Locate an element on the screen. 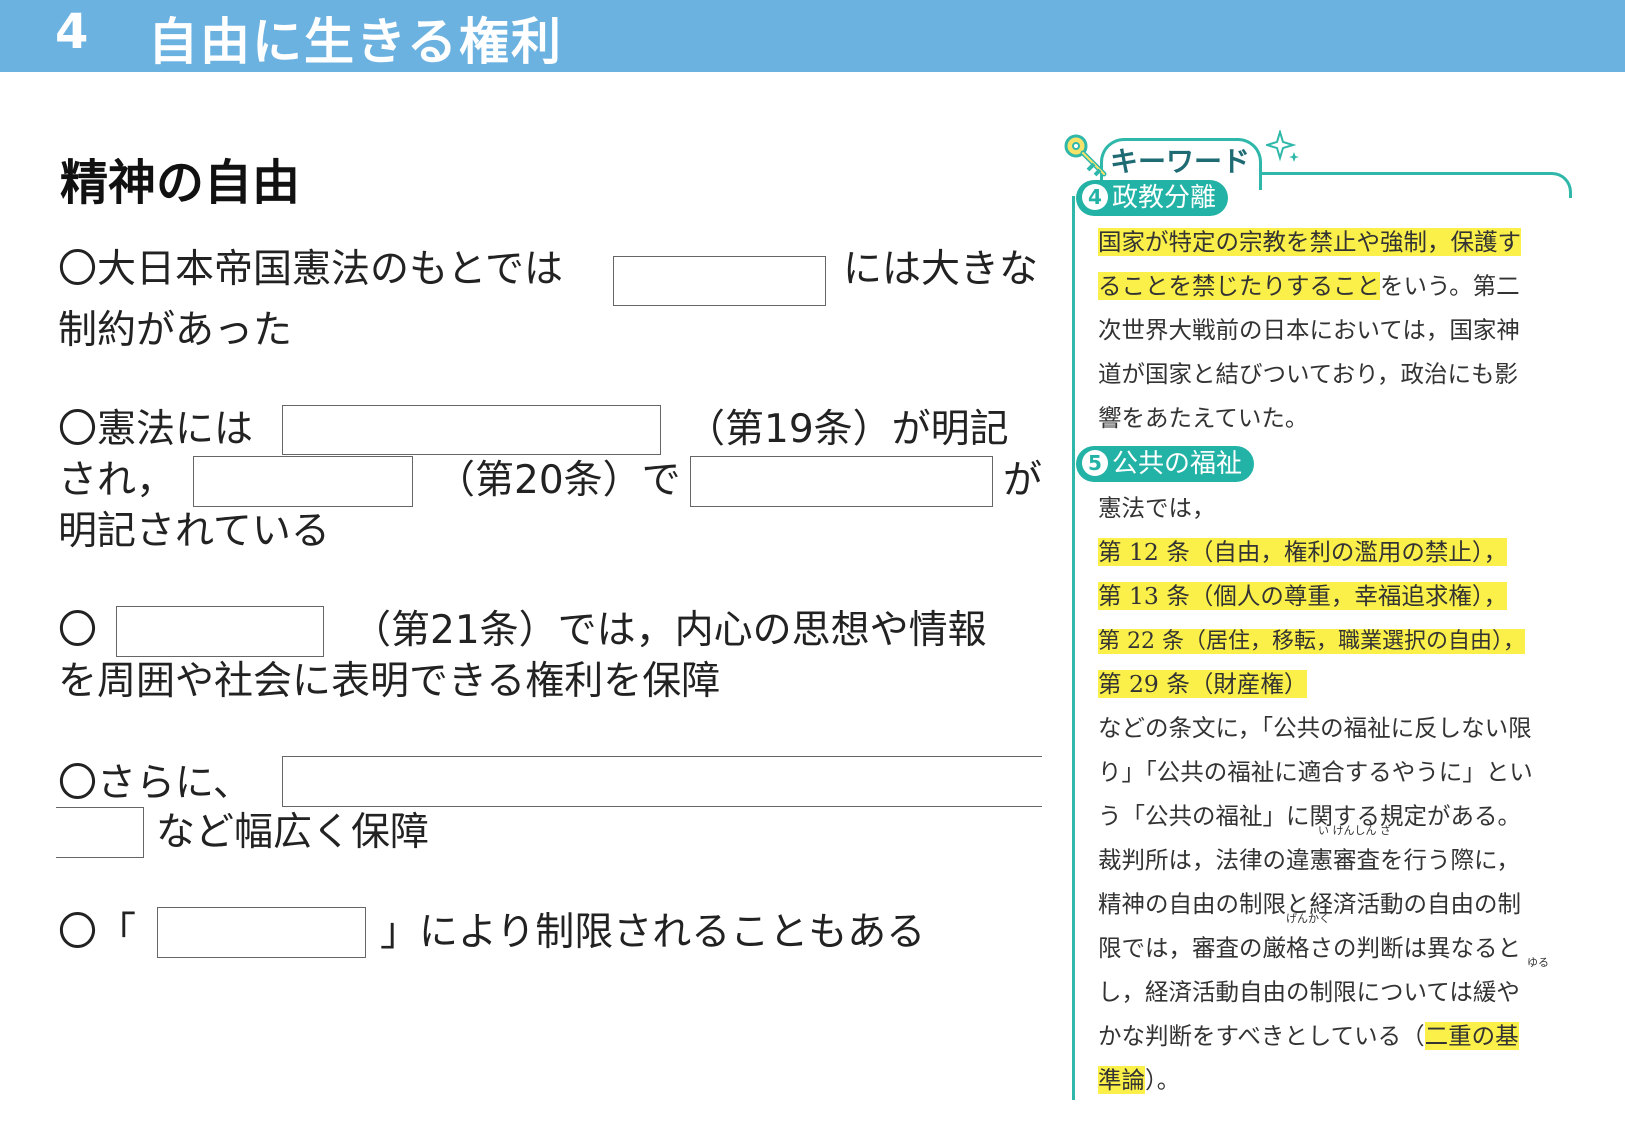 This screenshot has width=1625, height=1125. item1-line2: 制約があった is located at coordinates (175, 330).